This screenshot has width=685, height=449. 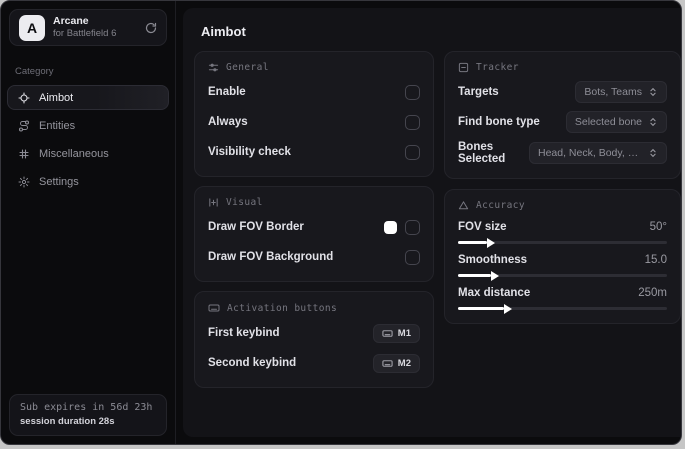 I want to click on setting-row-visibility-check: Visibility check, so click(x=314, y=152).